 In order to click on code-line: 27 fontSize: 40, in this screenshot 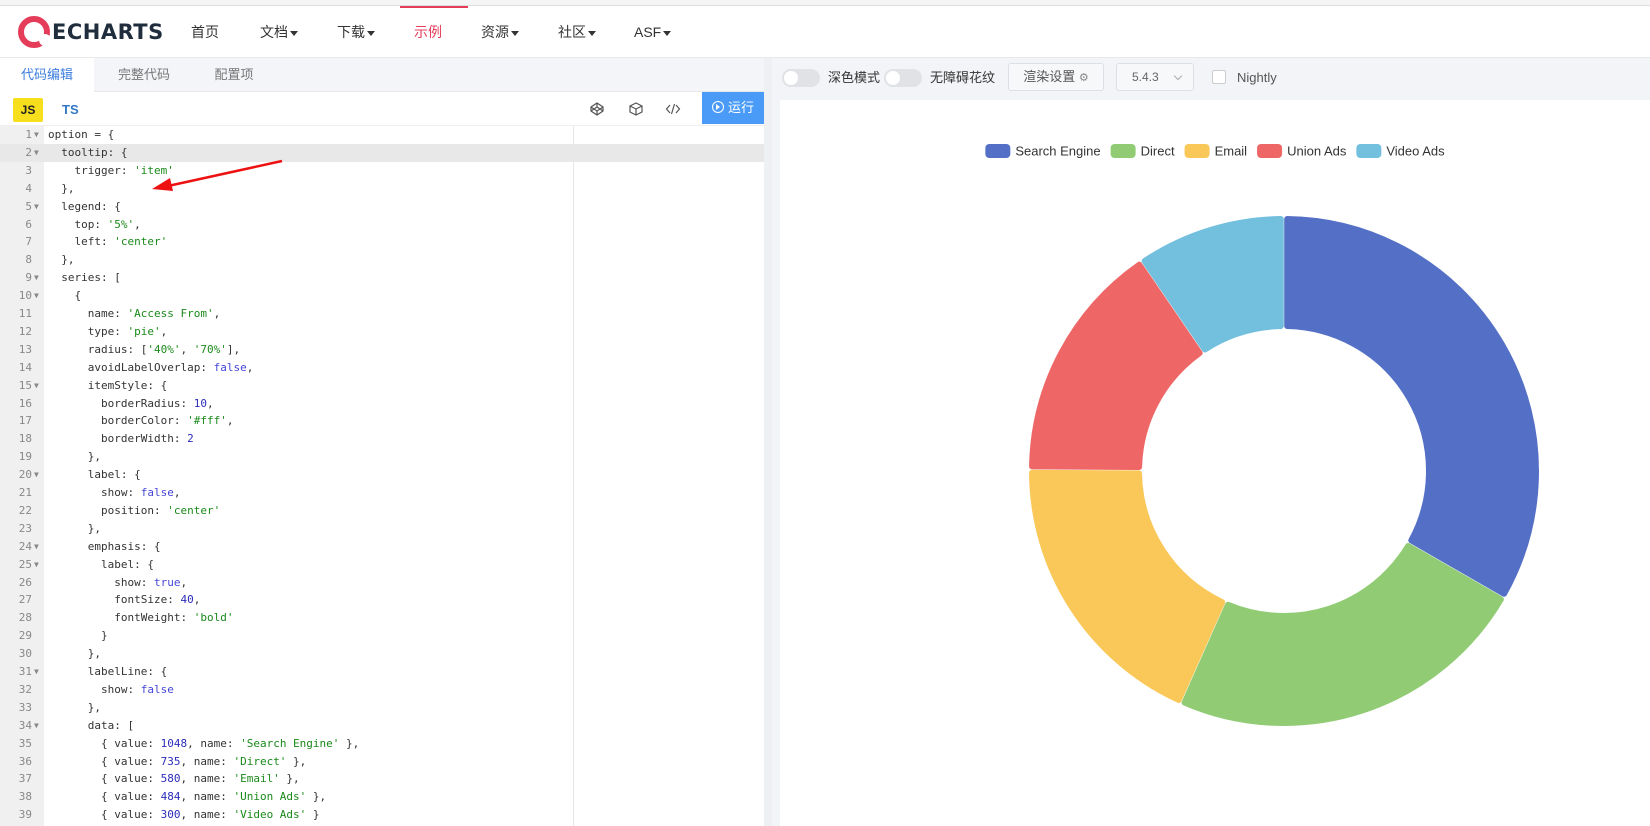, I will do `click(382, 600)`.